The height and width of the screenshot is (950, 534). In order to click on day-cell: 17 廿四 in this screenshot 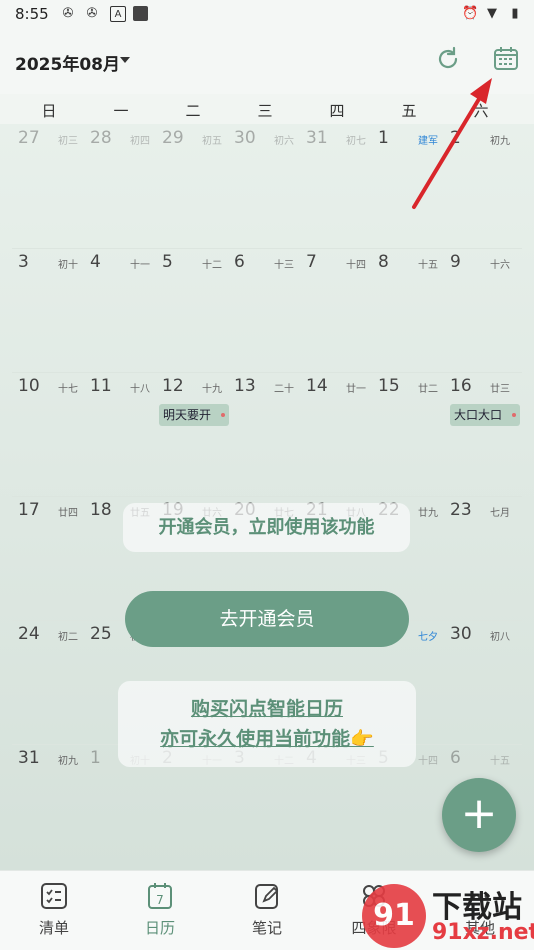, I will do `click(48, 558)`.